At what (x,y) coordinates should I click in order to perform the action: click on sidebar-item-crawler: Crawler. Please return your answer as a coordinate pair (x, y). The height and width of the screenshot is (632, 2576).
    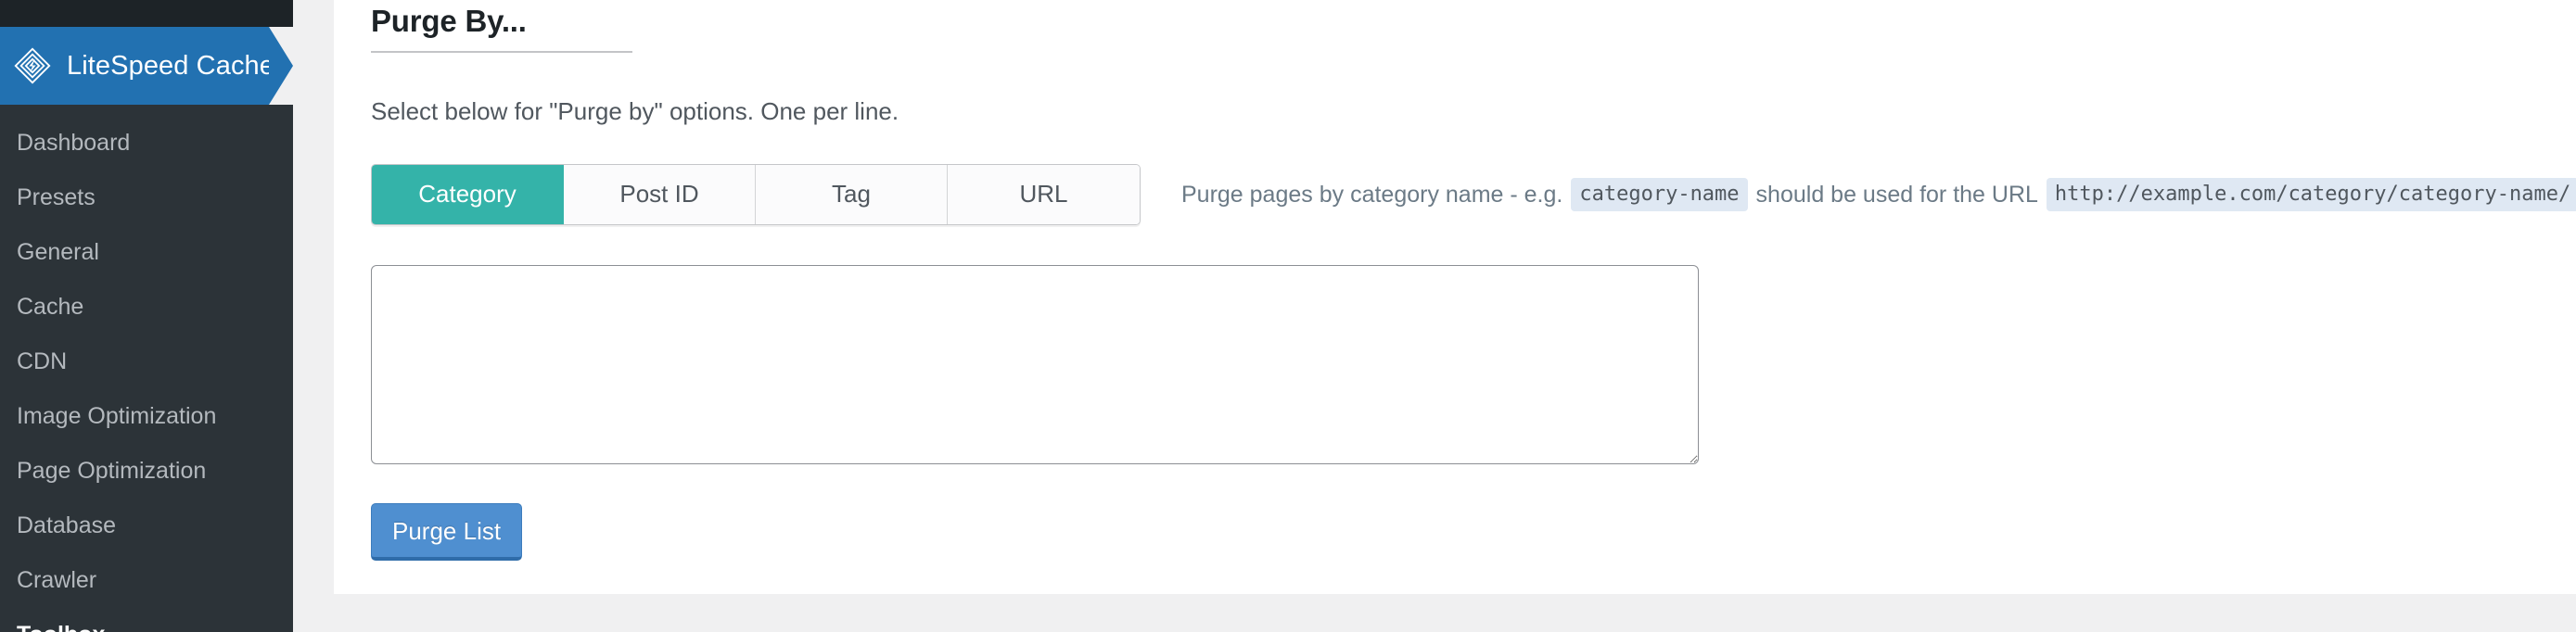
    Looking at the image, I should click on (146, 580).